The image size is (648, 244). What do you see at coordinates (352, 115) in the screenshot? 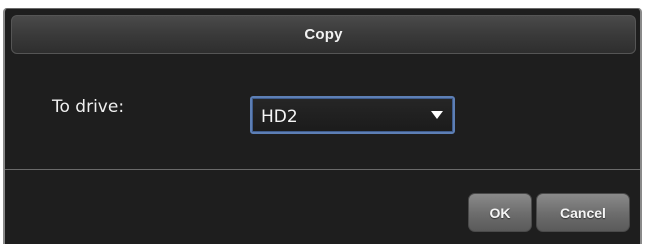
I see `drive-select: HD2` at bounding box center [352, 115].